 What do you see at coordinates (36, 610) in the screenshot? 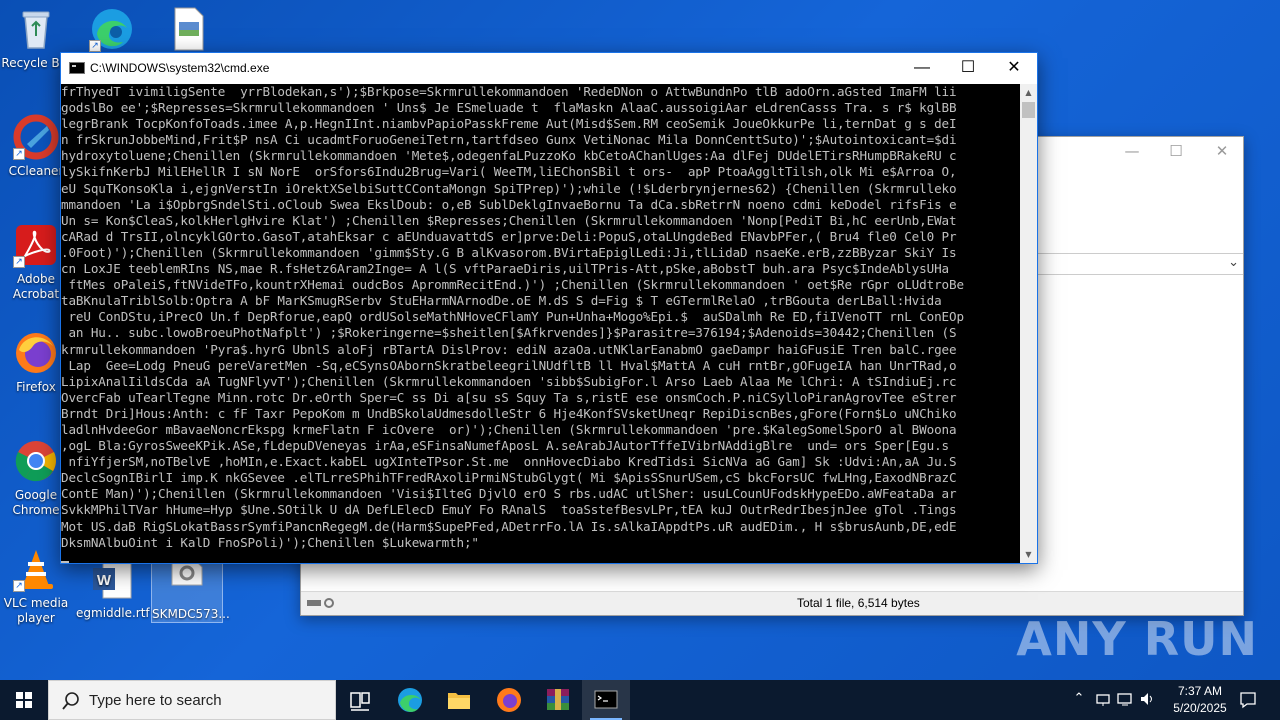
I see `desktop-icon-label: VLC media player` at bounding box center [36, 610].